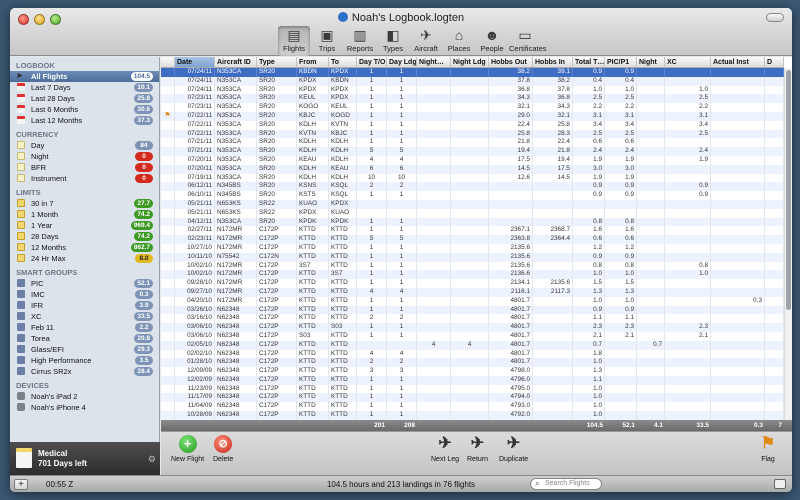  I want to click on sidebar-item-imc: IMC 0.3, so click(84, 294).